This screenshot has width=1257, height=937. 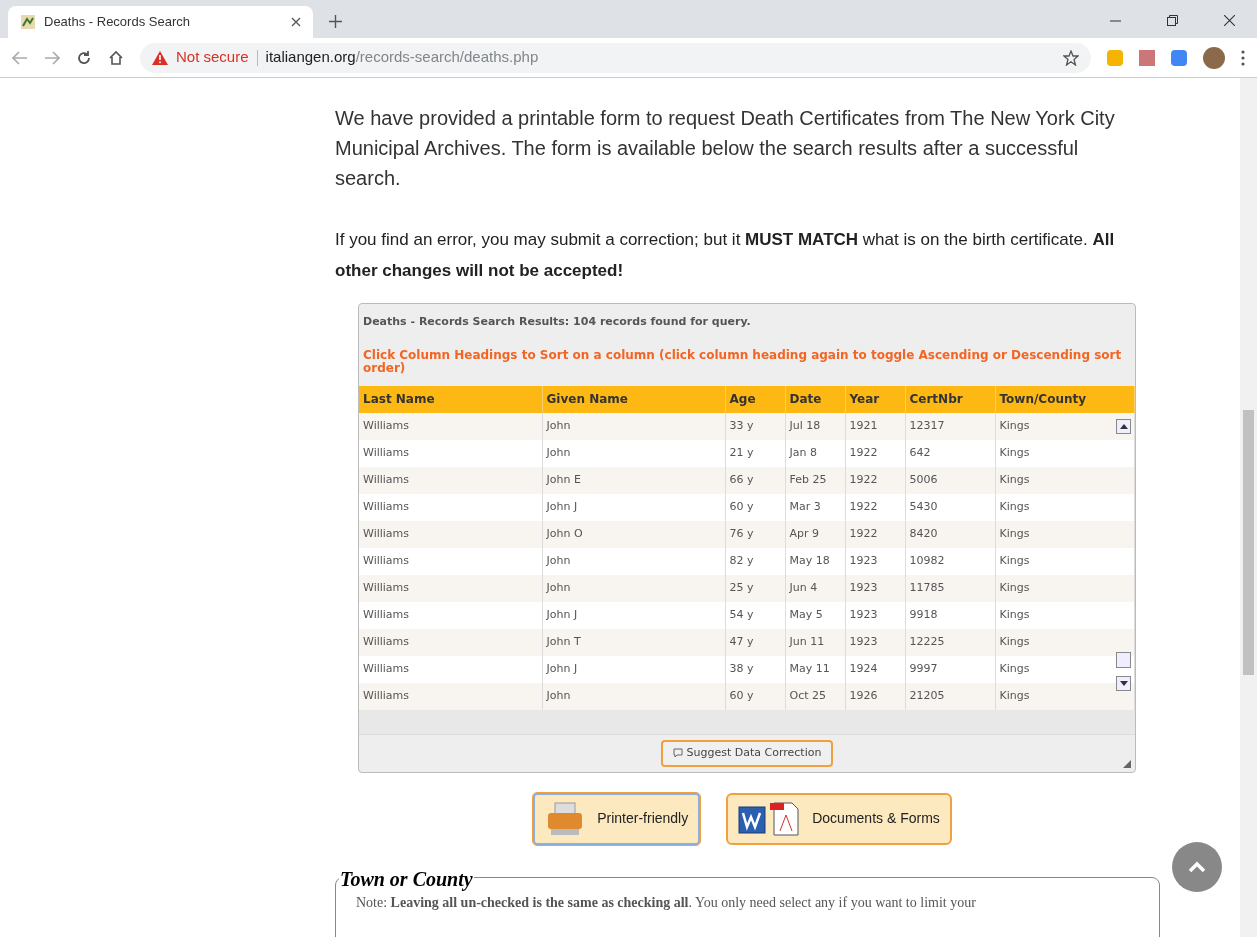 I want to click on resize-grip-icon, so click(x=1127, y=763).